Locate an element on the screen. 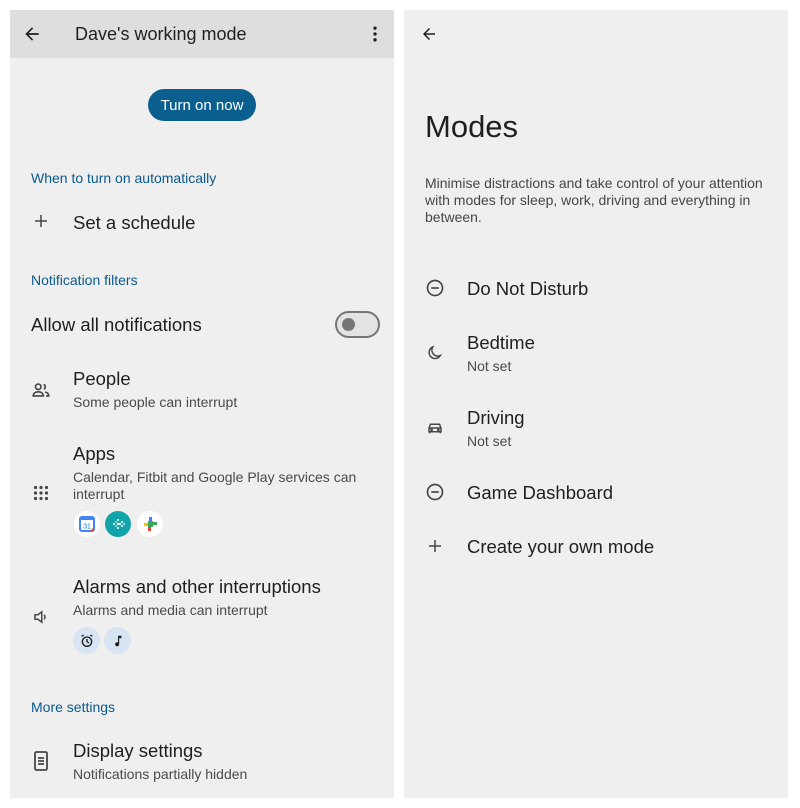 The width and height of the screenshot is (800, 808). moon-icon is located at coordinates (435, 353).